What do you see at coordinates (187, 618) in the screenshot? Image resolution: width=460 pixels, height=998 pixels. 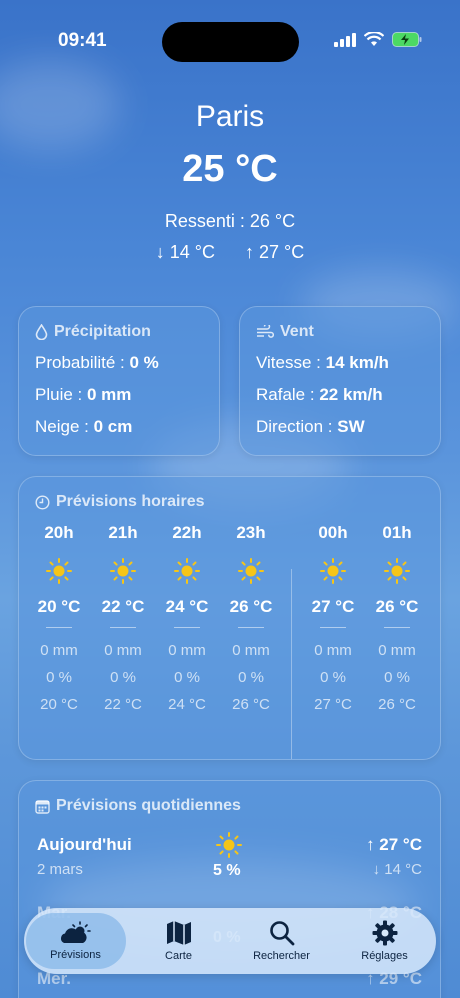 I see `hourly-item: 22h 24 °C 0 mm 0 % 24 °C` at bounding box center [187, 618].